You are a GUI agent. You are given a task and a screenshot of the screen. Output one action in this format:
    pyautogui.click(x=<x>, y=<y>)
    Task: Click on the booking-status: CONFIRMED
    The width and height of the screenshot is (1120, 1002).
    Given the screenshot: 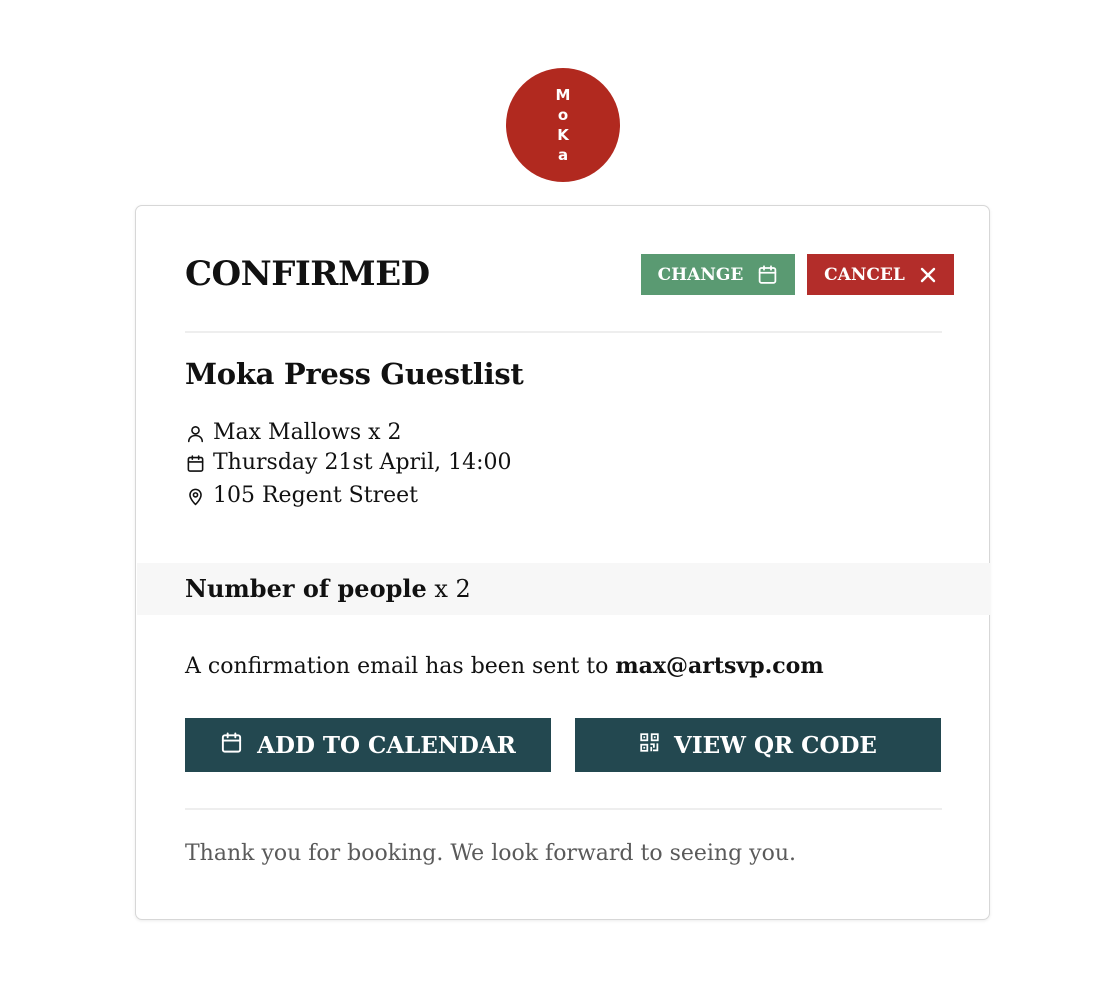 What is the action you would take?
    pyautogui.click(x=307, y=274)
    